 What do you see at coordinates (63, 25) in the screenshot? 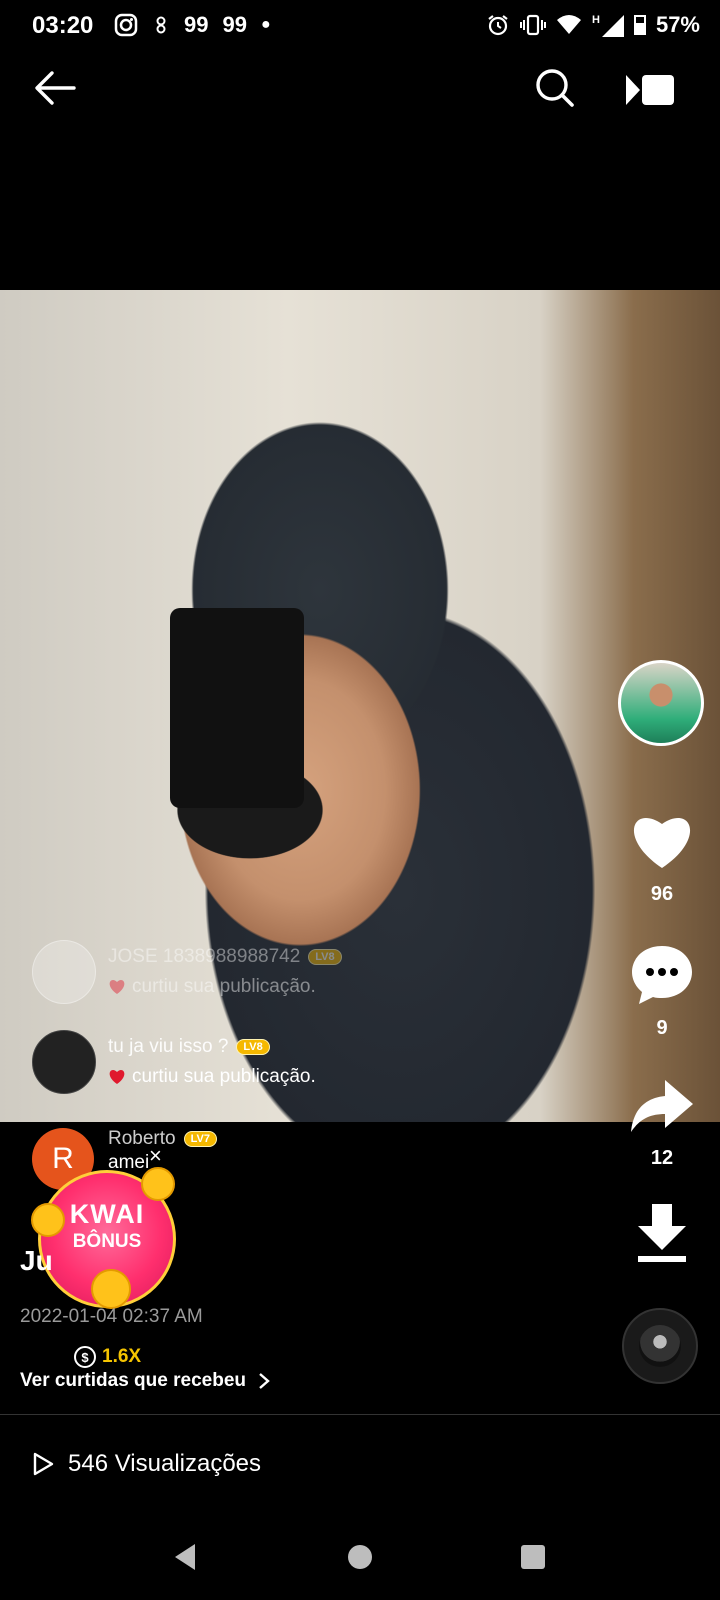
I see `status-time: 03:20` at bounding box center [63, 25].